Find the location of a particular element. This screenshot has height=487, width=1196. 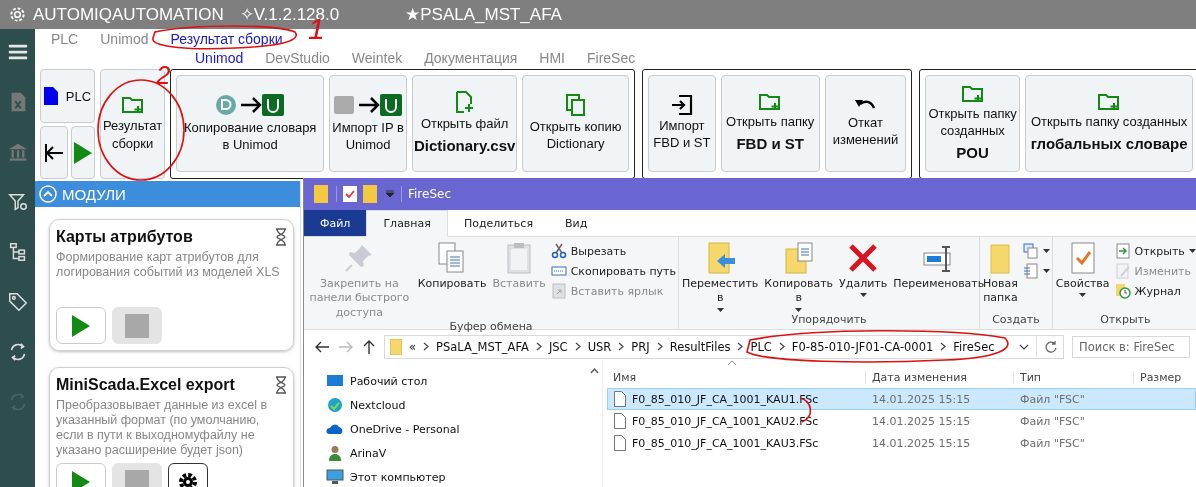

nav-item: ArinaV is located at coordinates (456, 453).